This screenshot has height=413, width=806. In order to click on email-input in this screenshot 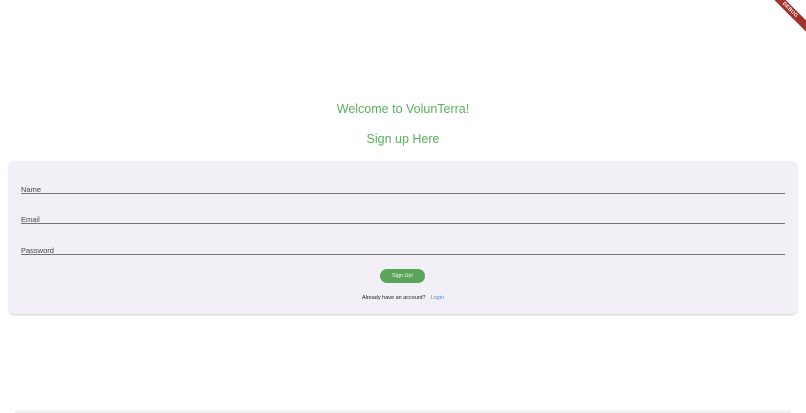, I will do `click(403, 219)`.